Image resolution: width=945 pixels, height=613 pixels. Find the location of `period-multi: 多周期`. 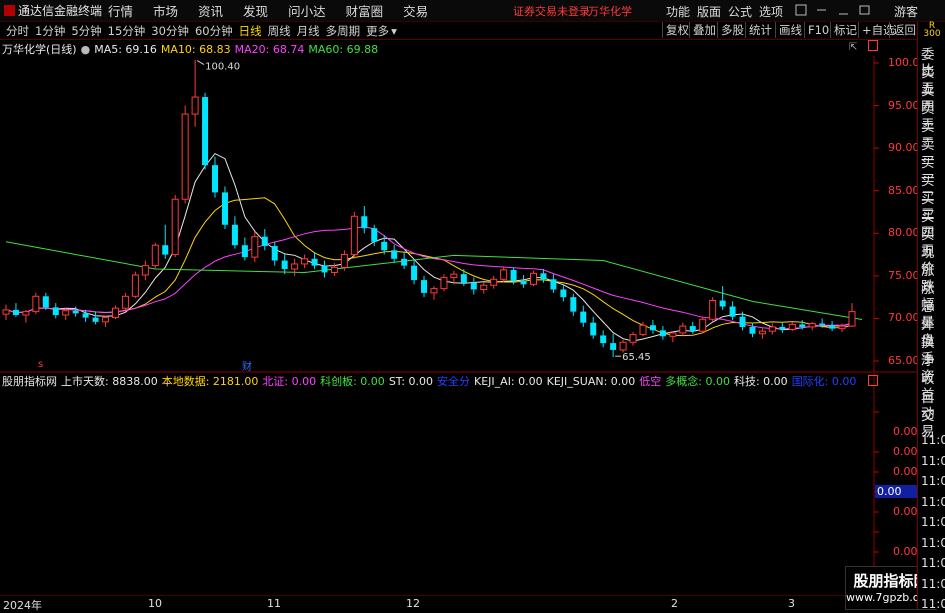

period-multi: 多周期 is located at coordinates (343, 31).